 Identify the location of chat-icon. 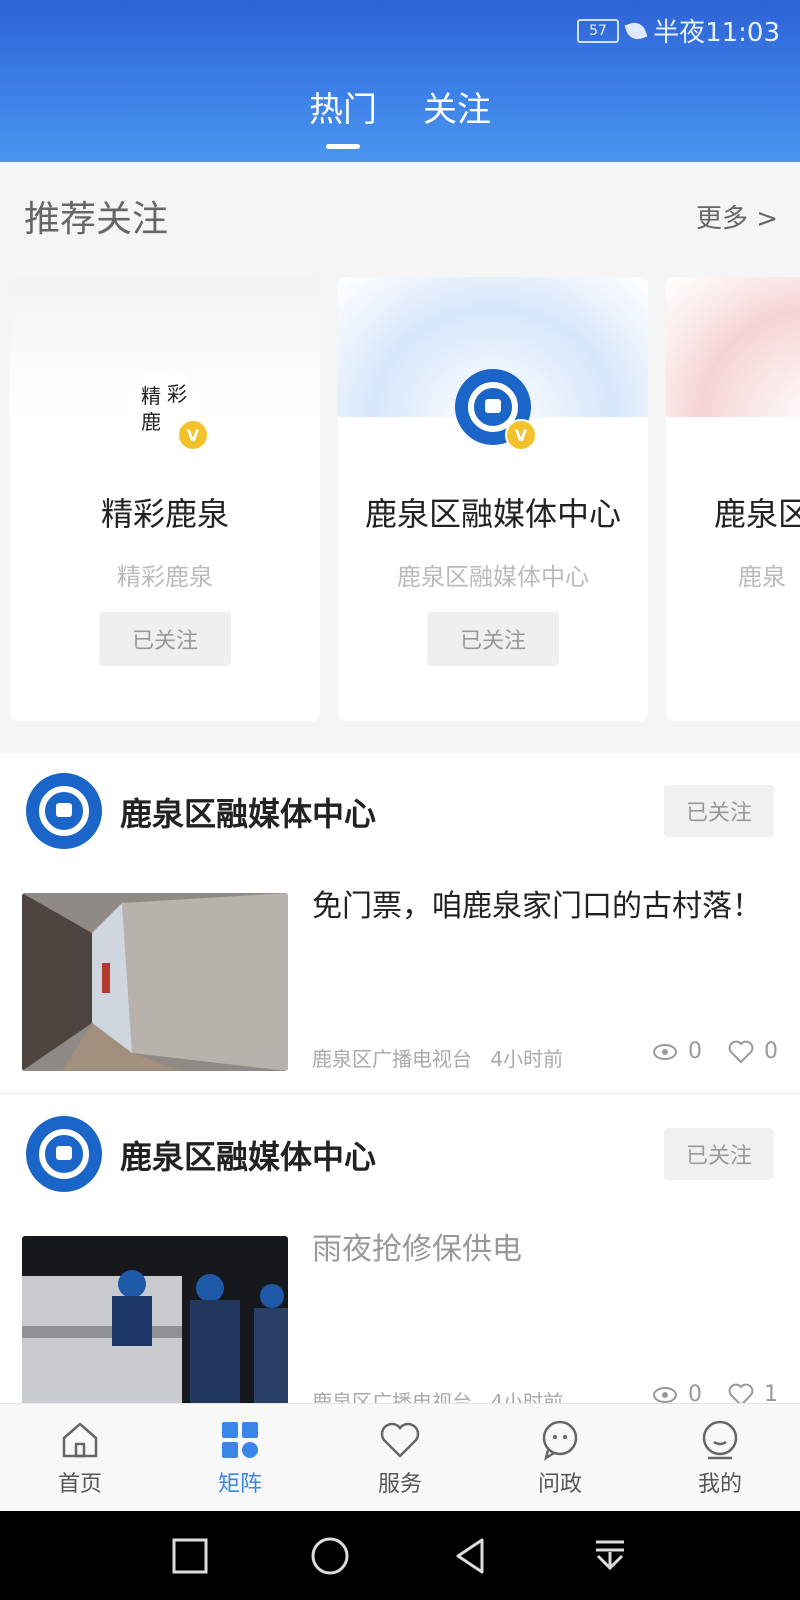
(560, 1440).